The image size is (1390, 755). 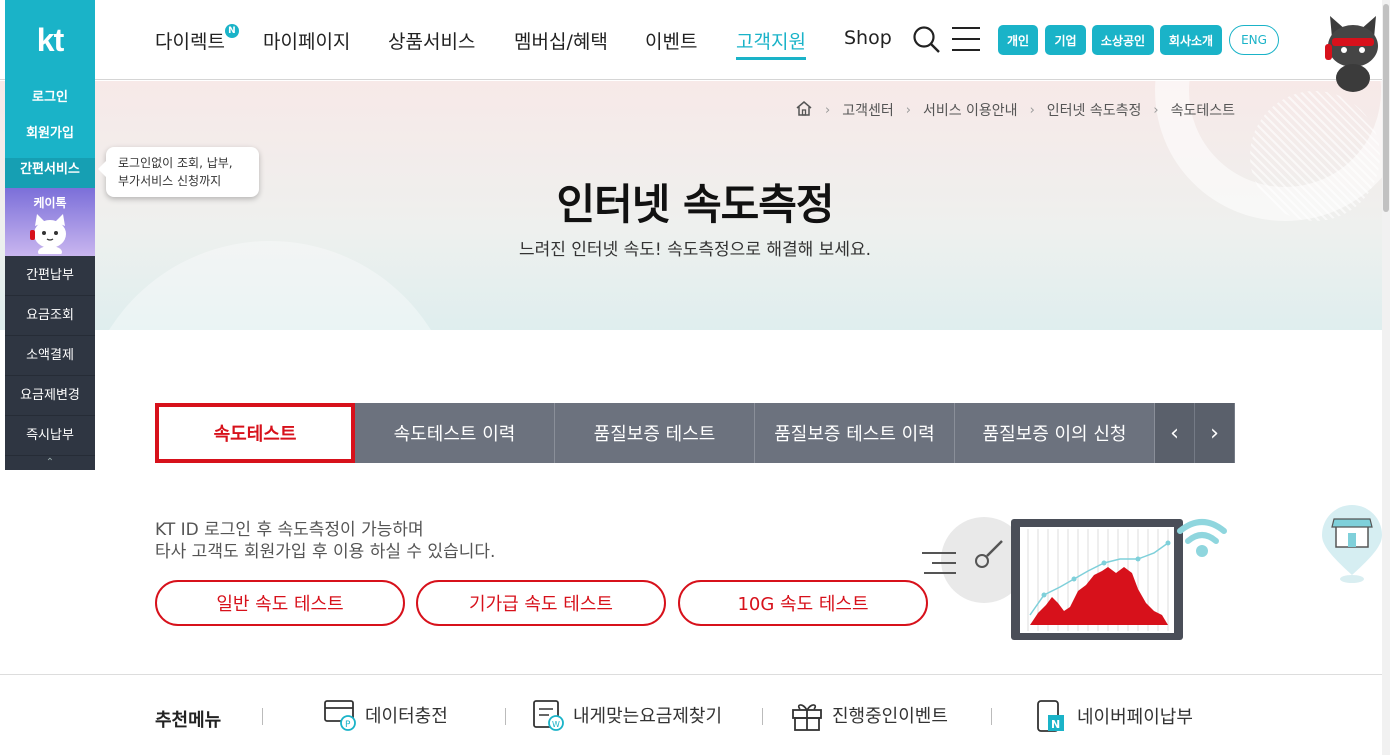 I want to click on data-charge-icon: P, so click(x=340, y=715).